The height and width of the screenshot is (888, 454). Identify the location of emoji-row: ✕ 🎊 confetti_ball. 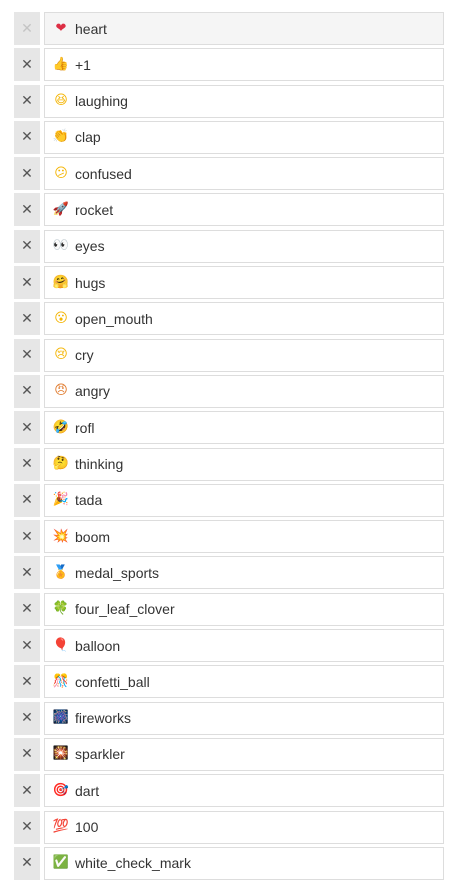
(229, 682).